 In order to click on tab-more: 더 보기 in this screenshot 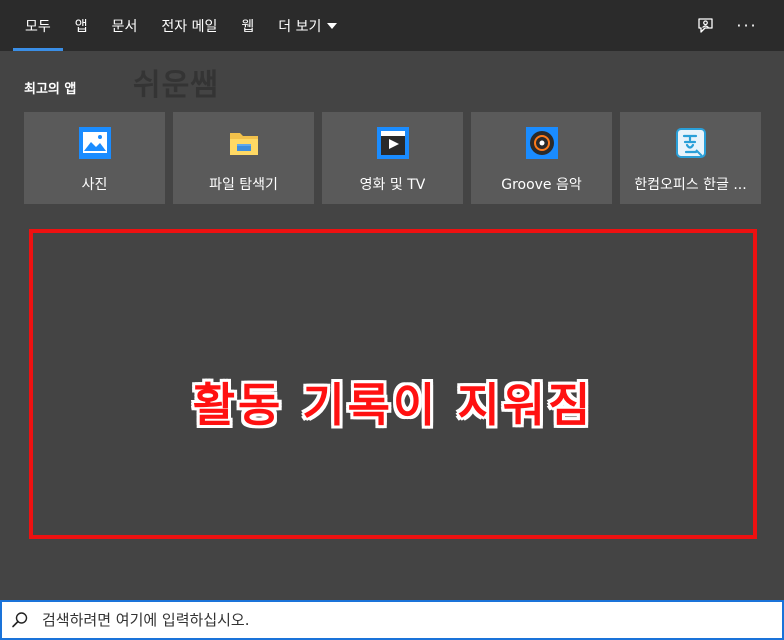, I will do `click(307, 25)`.